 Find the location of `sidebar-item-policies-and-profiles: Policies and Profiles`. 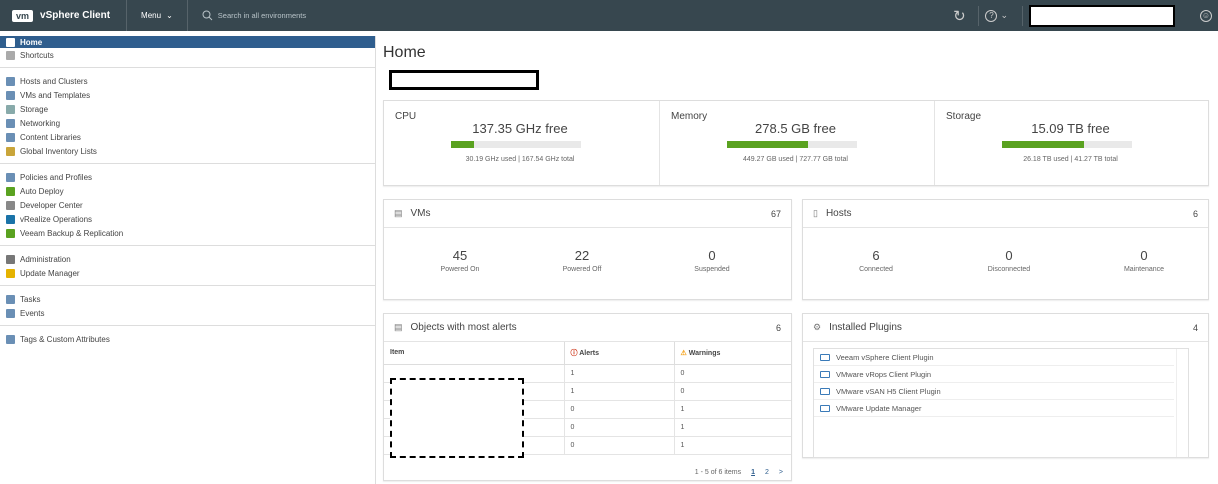

sidebar-item-policies-and-profiles: Policies and Profiles is located at coordinates (187, 177).